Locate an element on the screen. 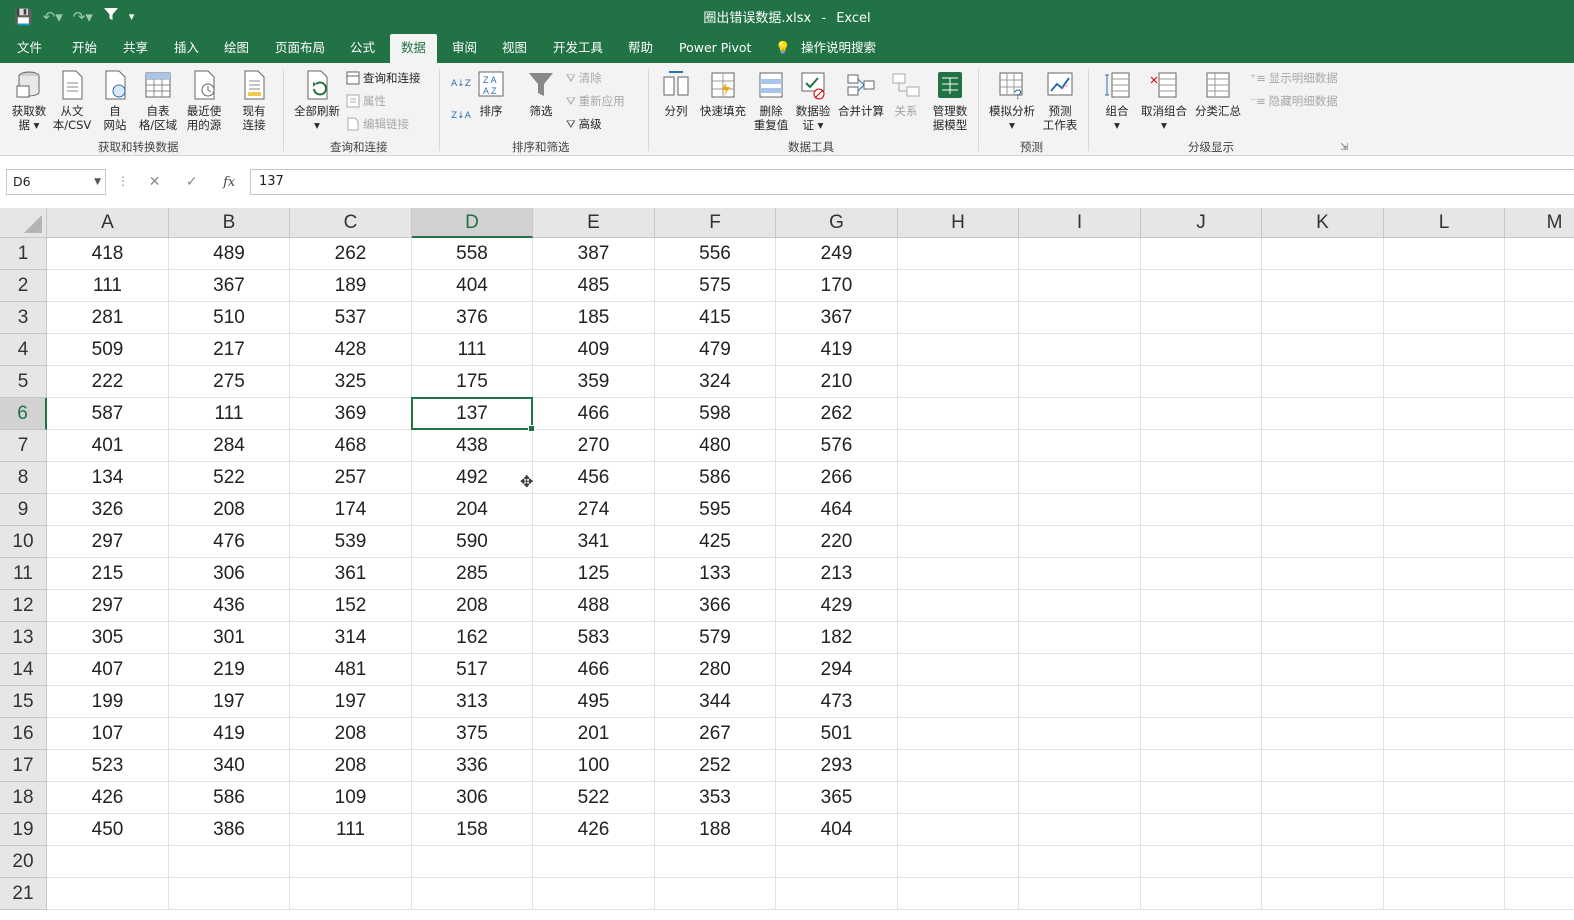  row-header-16: 16 is located at coordinates (23, 734).